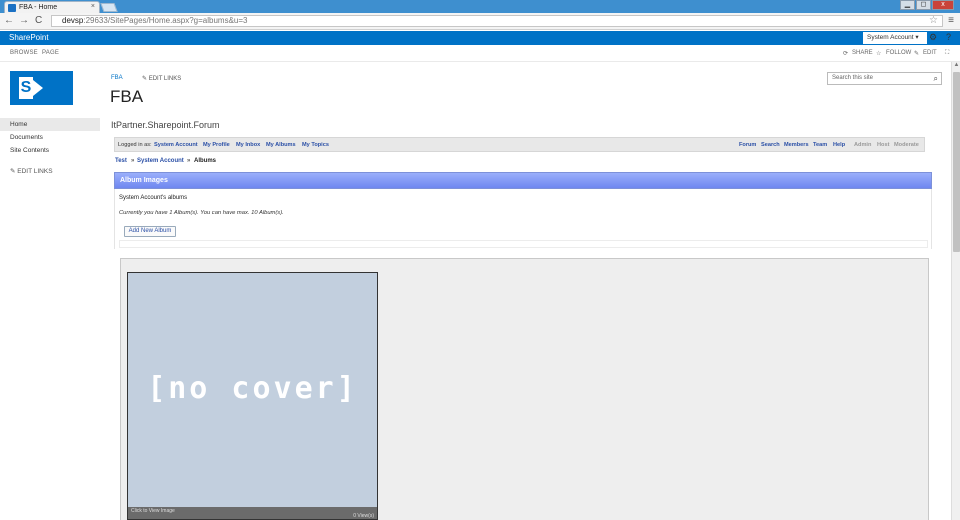 Image resolution: width=960 pixels, height=520 pixels. Describe the element at coordinates (523, 244) in the screenshot. I see `album-panel-footer` at that location.